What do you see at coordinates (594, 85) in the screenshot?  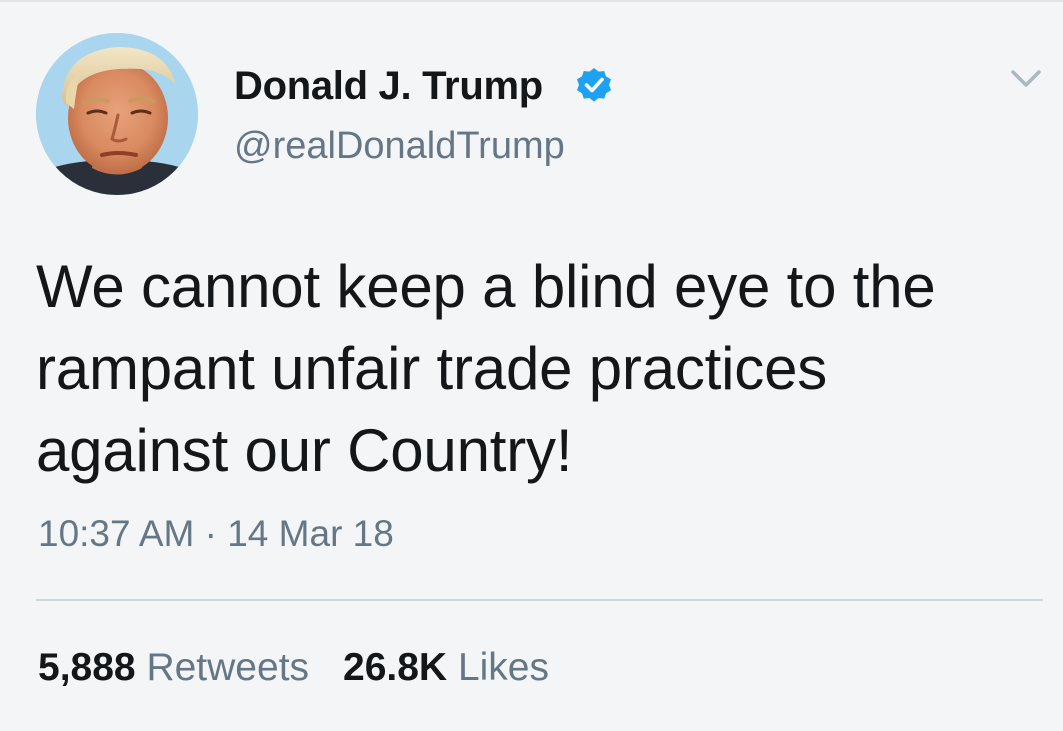 I see `verified-badge-icon` at bounding box center [594, 85].